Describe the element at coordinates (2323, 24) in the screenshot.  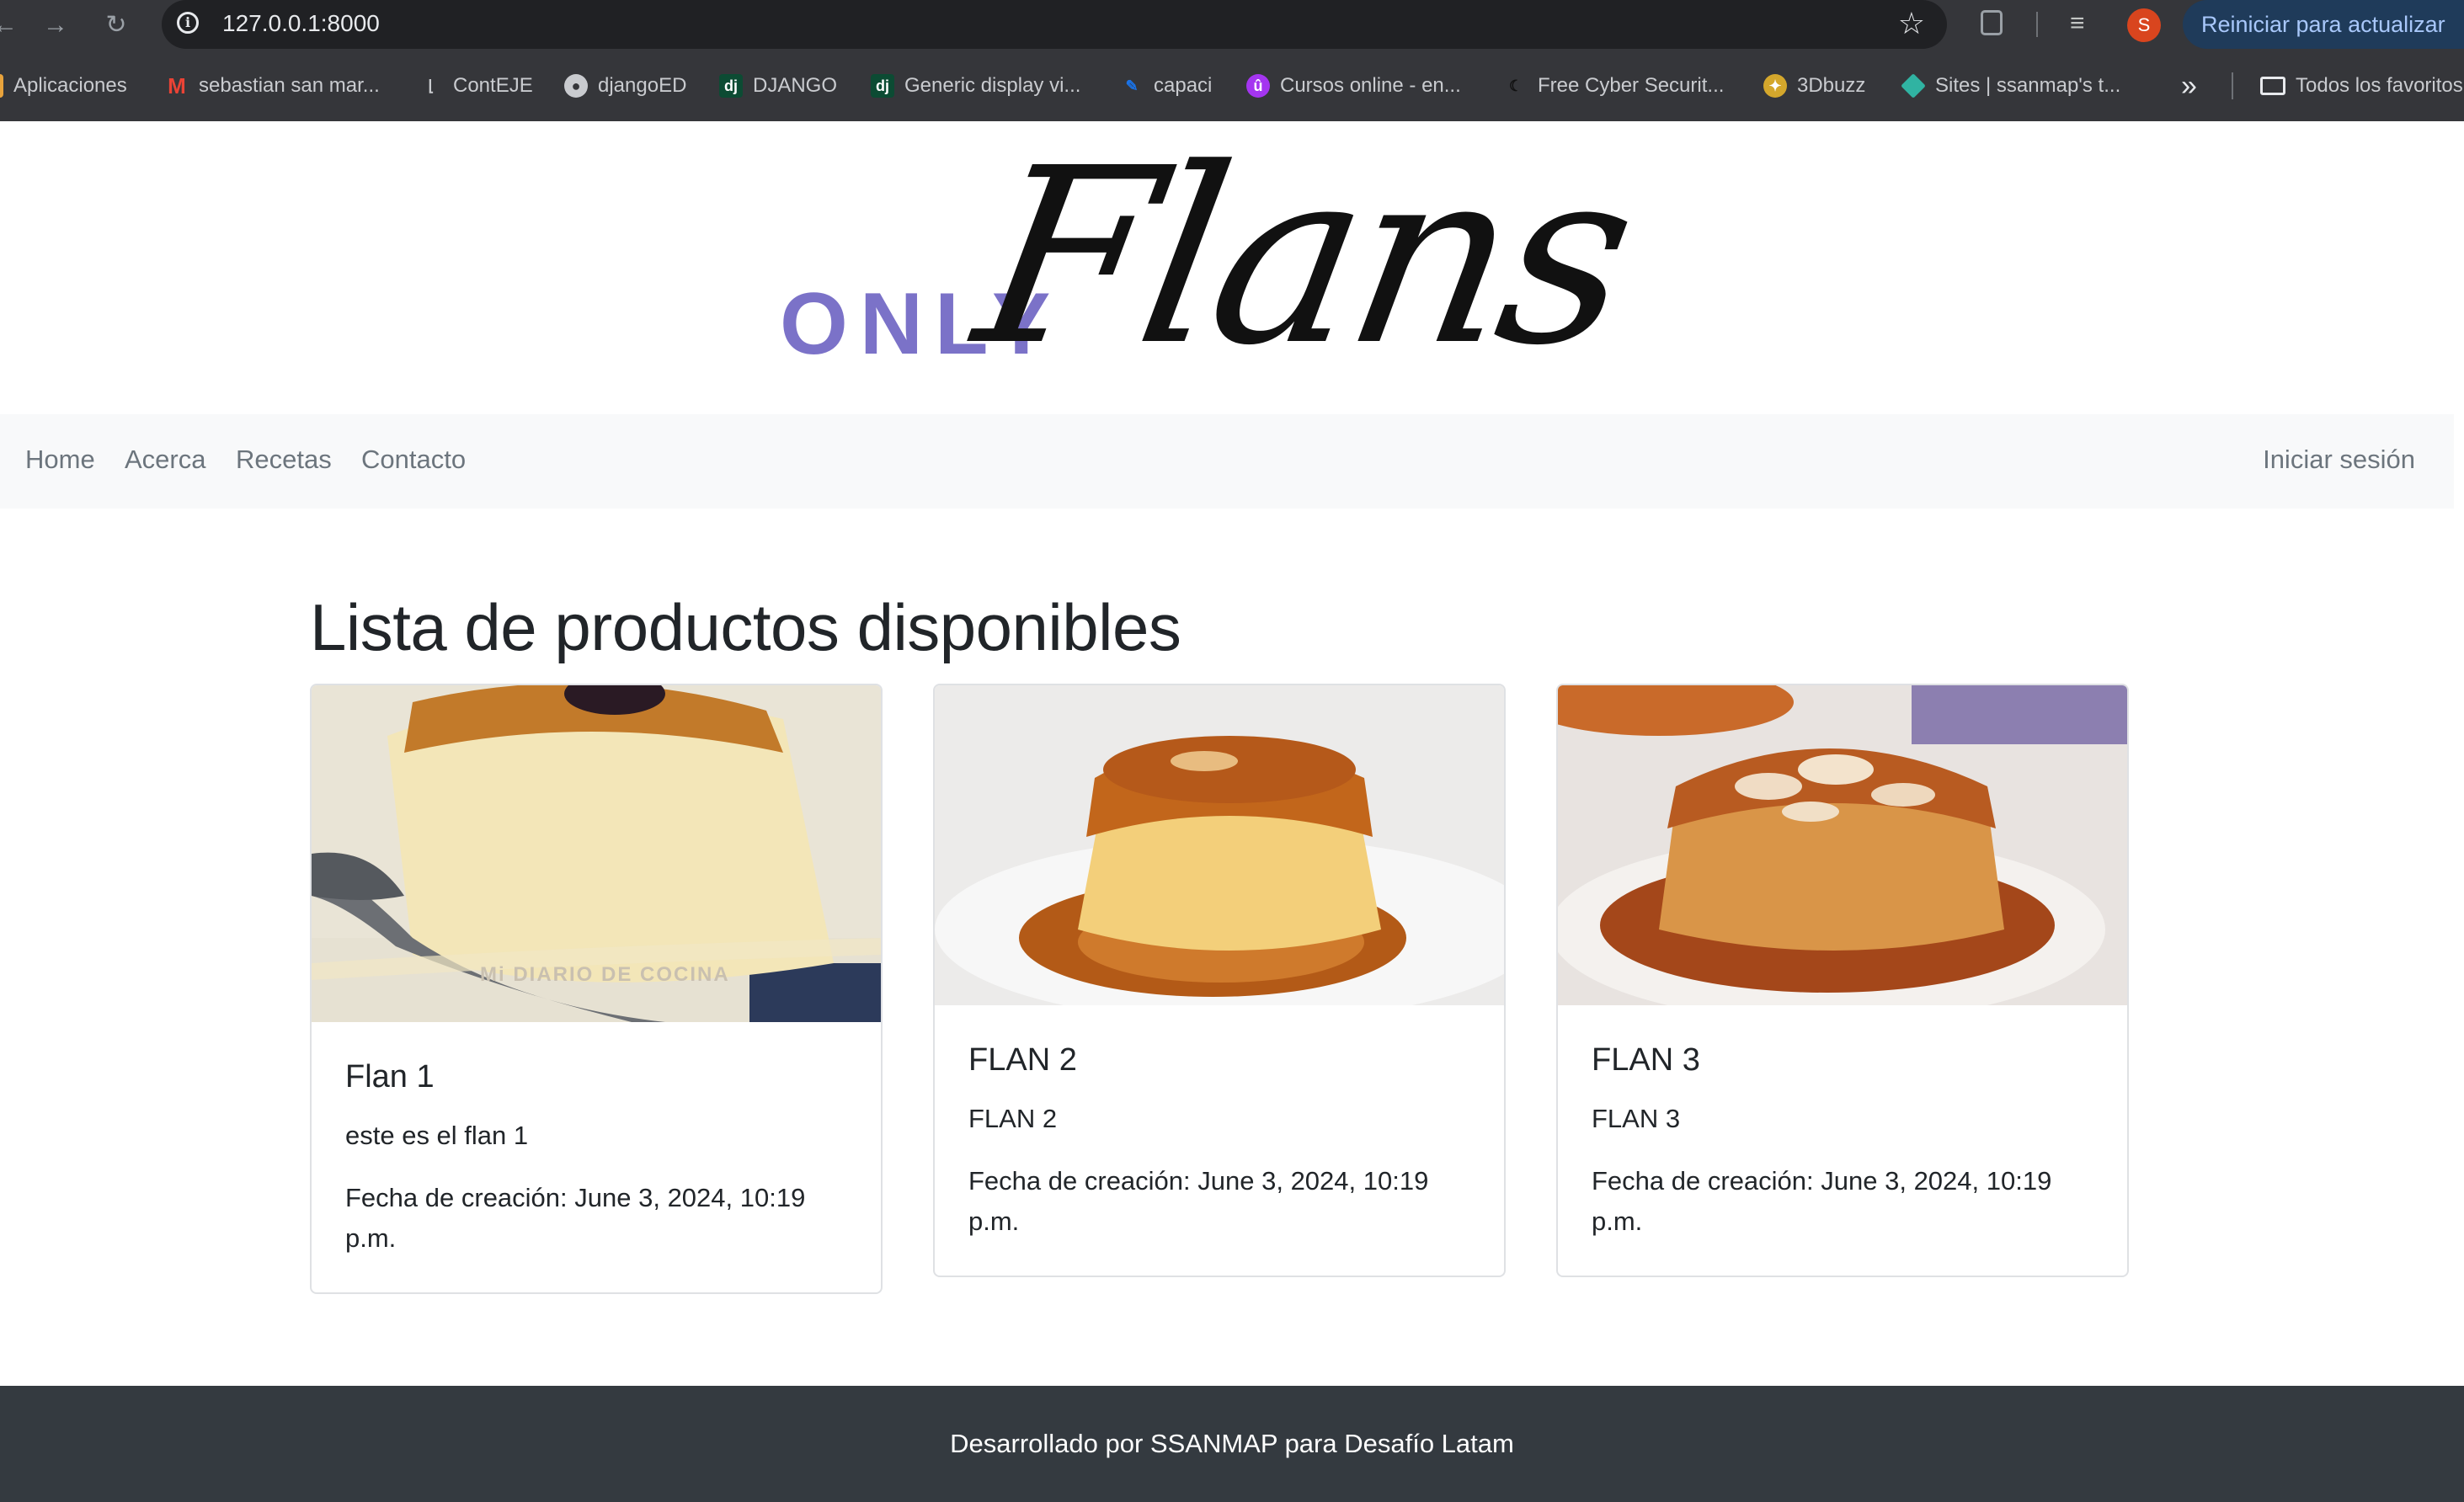
I see `restart-to-update-button: Reiniciar para actualizar` at that location.